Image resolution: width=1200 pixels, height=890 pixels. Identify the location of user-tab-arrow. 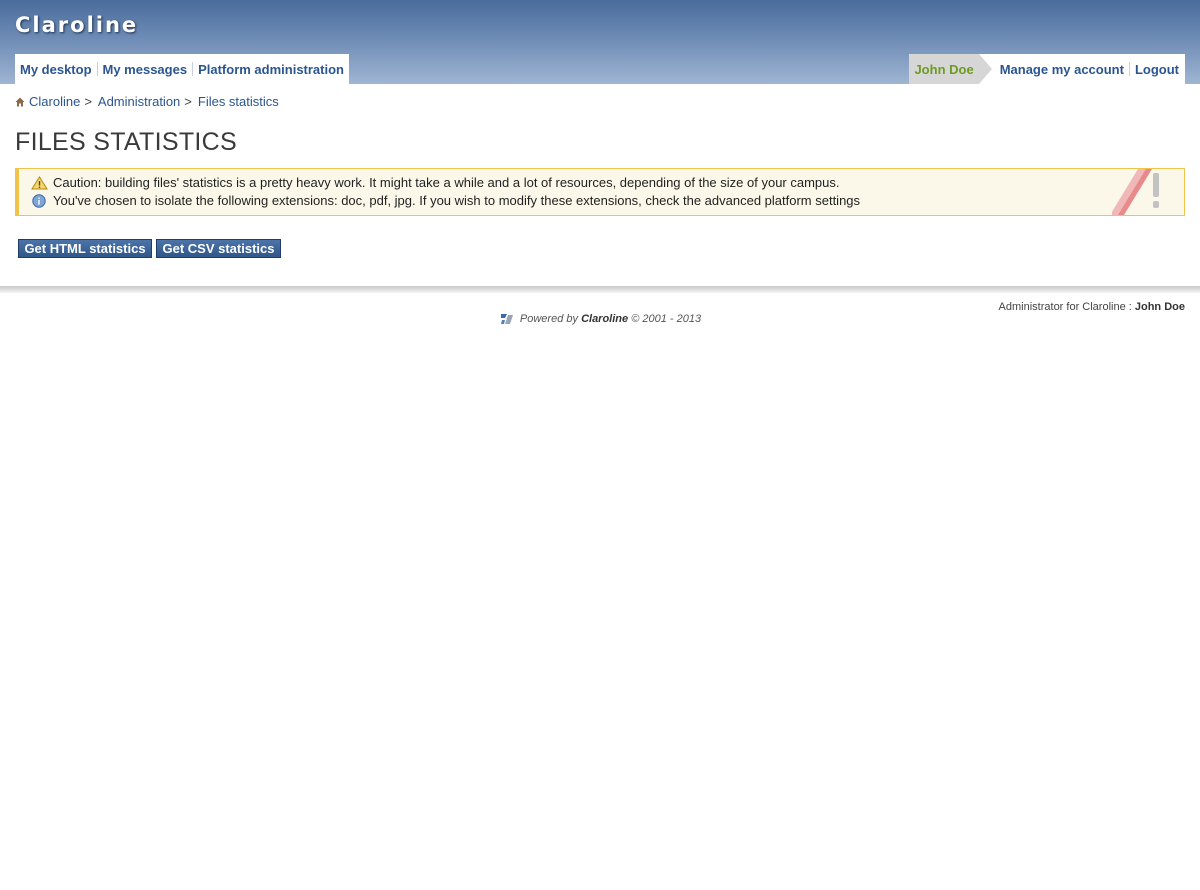
(985, 69).